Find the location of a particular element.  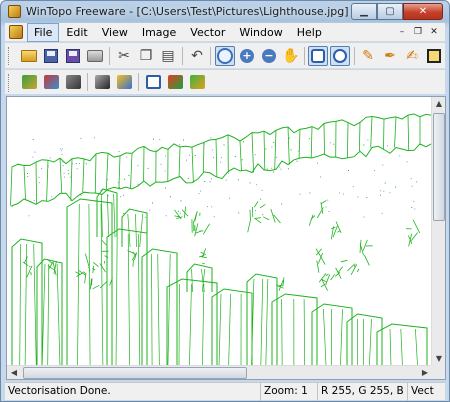

main-toolbar: ✂ ❐ ▤ ↶ + − ✋ ✎ ✒ ✍ is located at coordinates (225, 56).